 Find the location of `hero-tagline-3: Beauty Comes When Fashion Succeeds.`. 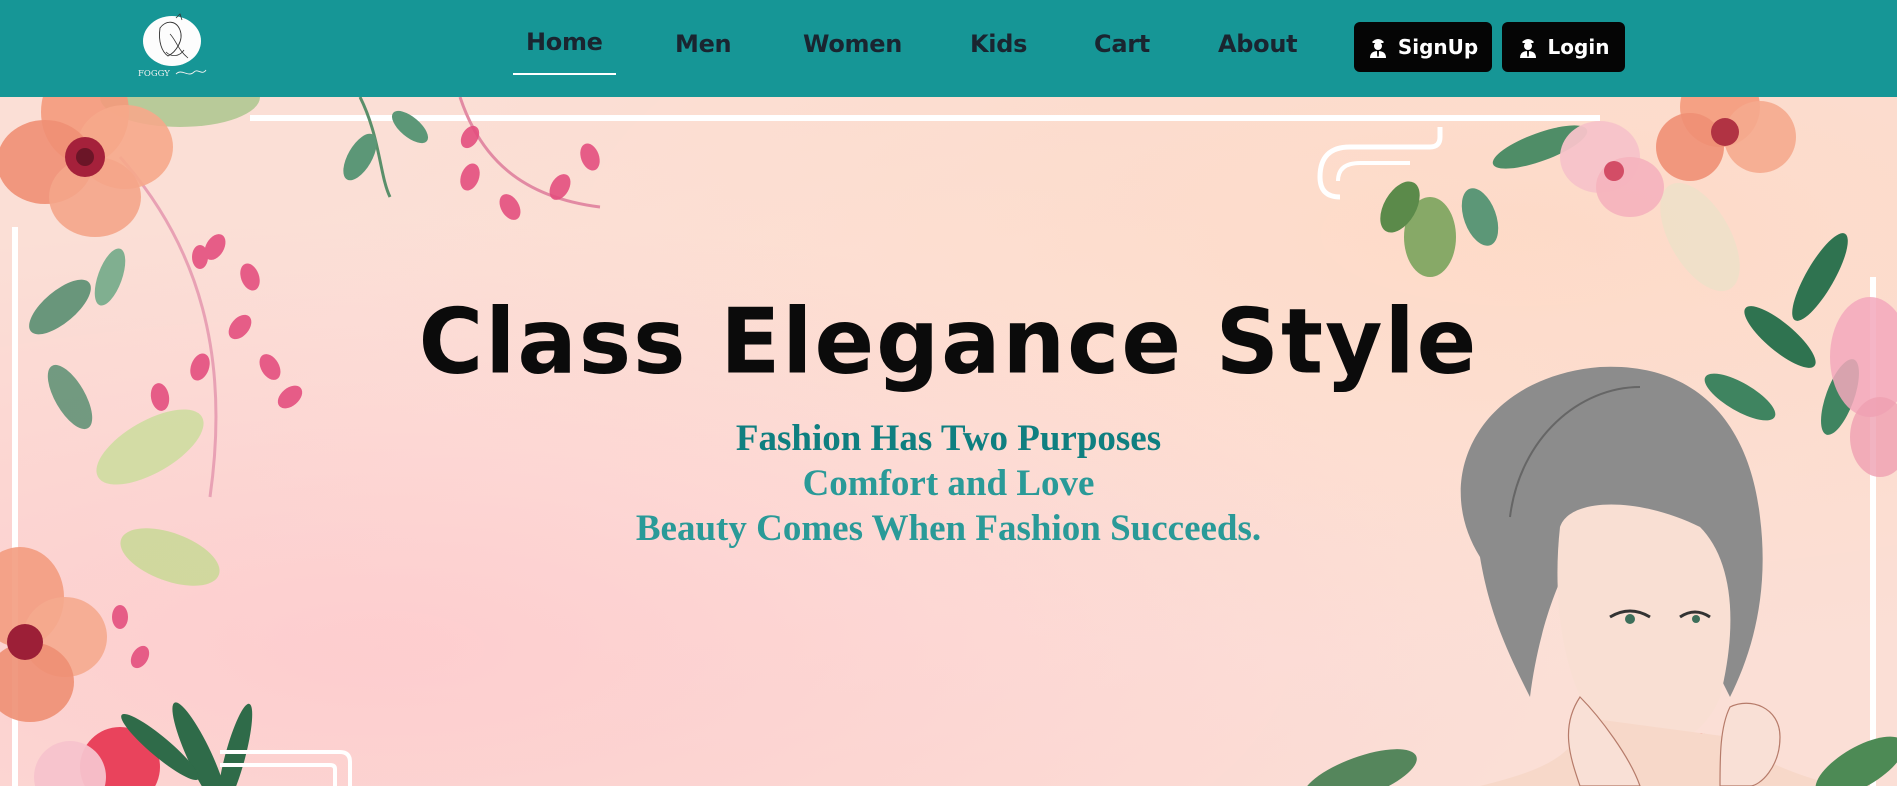

hero-tagline-3: Beauty Comes When Fashion Succeeds. is located at coordinates (948, 528).